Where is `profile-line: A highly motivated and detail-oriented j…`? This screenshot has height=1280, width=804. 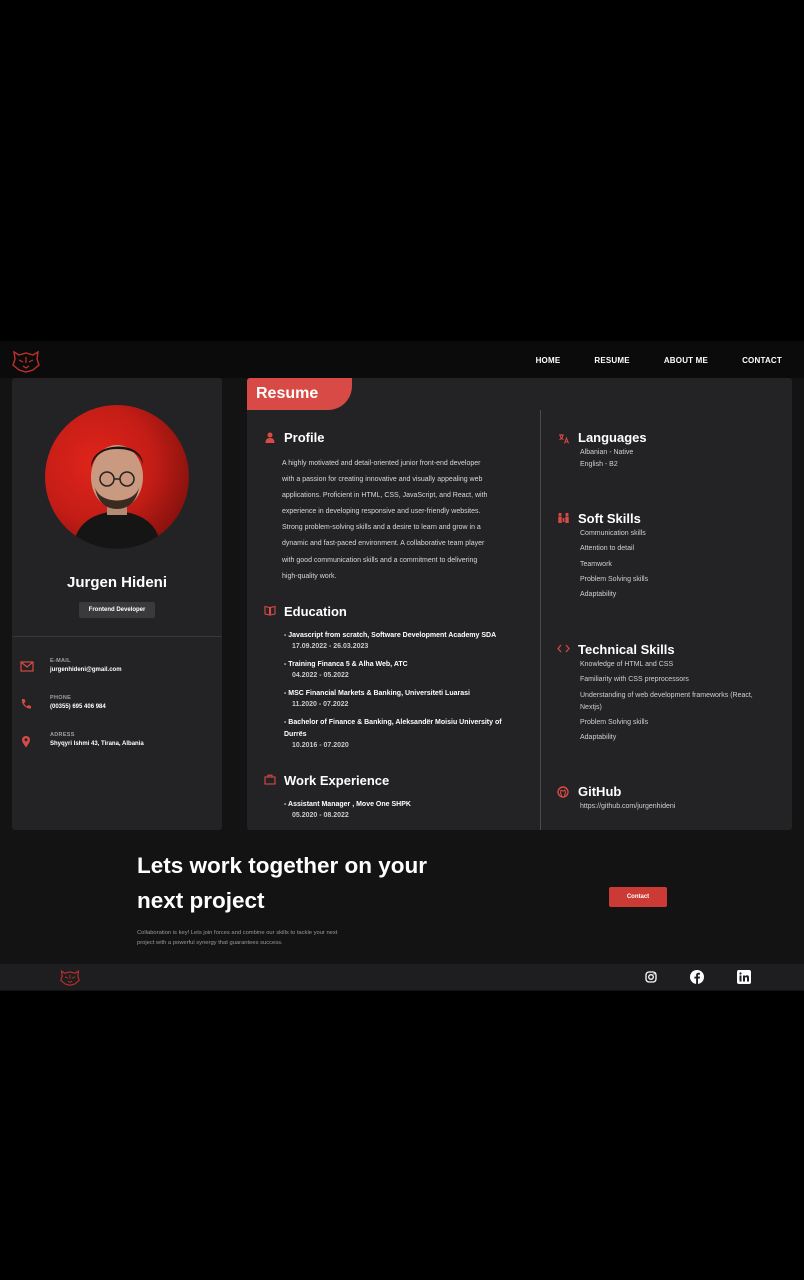
profile-line: A highly motivated and detail-oriented j… is located at coordinates (381, 463).